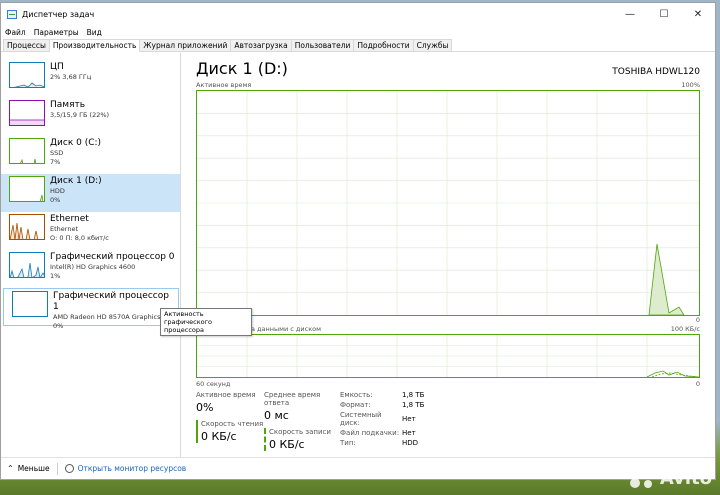 The height and width of the screenshot is (495, 720). Describe the element at coordinates (224, 85) in the screenshot. I see `active-time-graph-label: Активное время` at that location.